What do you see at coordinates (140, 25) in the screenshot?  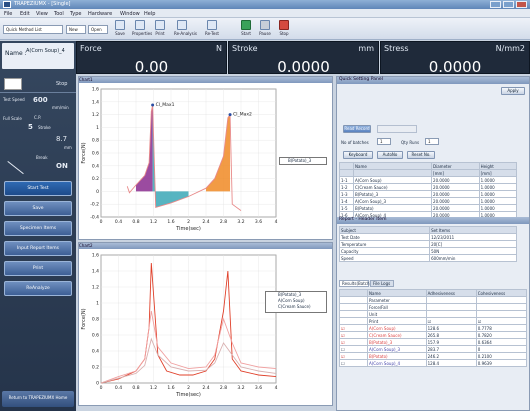 I see `properties-icon` at bounding box center [140, 25].